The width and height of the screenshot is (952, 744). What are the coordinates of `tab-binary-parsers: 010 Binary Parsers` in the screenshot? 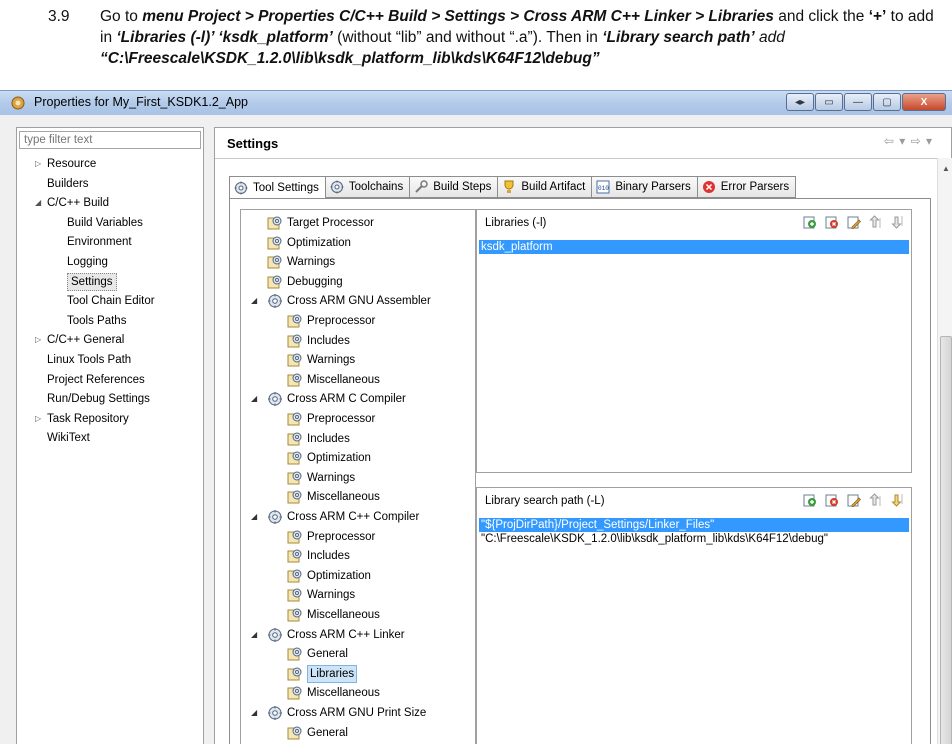 It's located at (645, 187).